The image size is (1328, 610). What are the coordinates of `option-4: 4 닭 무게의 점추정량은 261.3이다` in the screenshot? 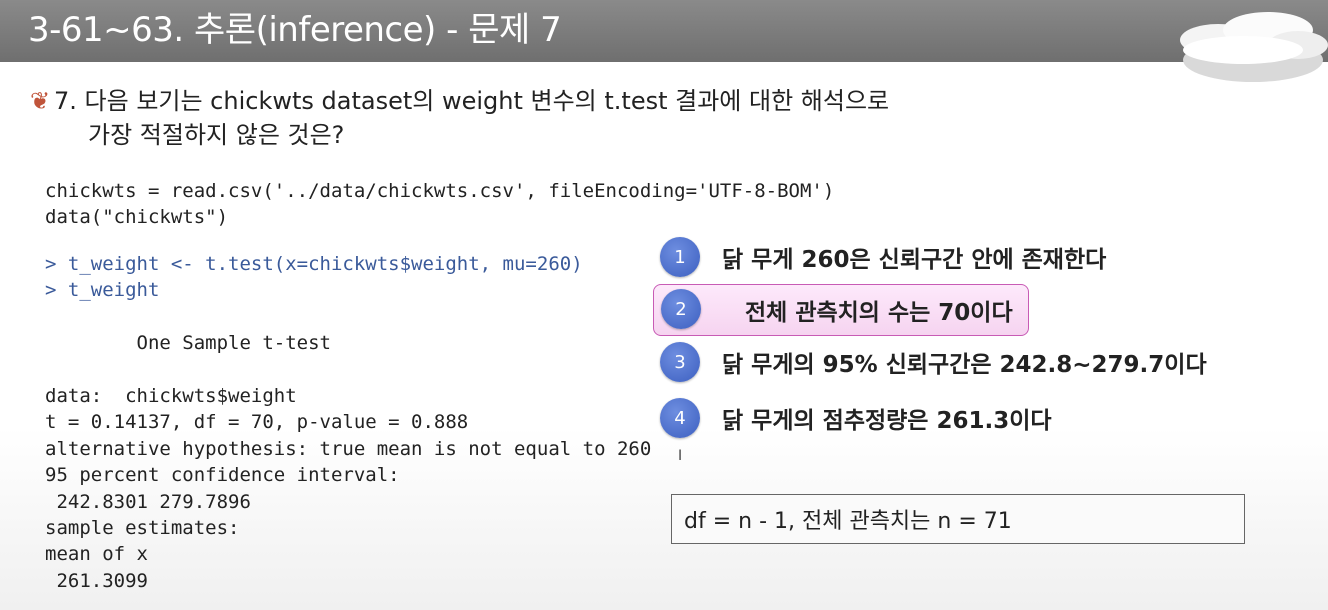 It's located at (856, 418).